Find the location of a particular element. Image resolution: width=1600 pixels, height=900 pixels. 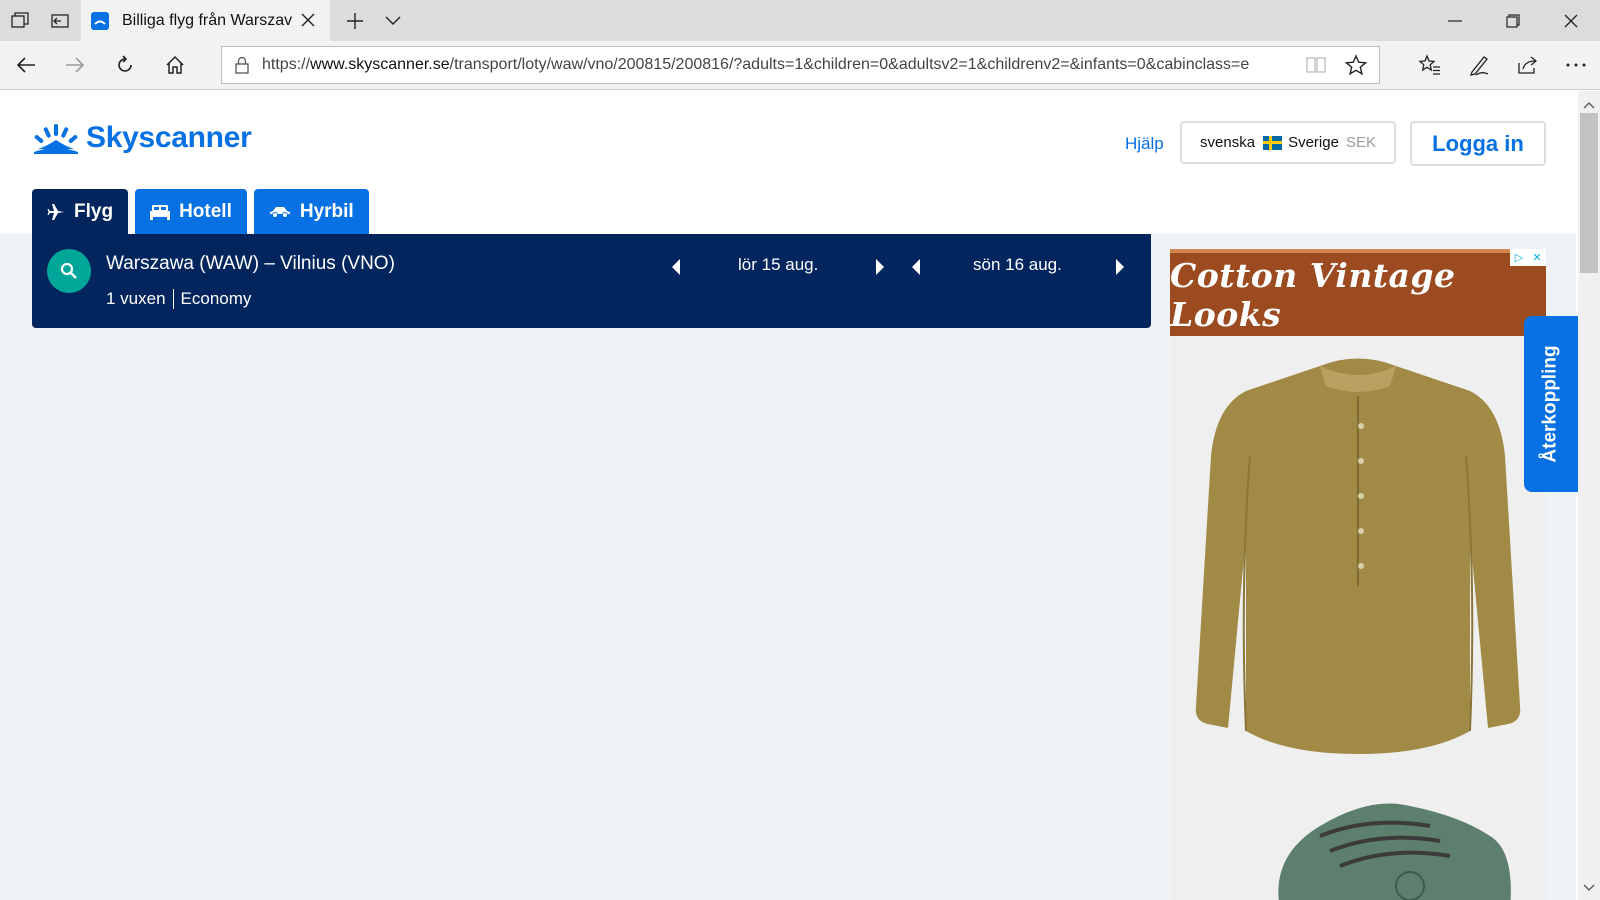

tab-car-hire: Hyrbil is located at coordinates (311, 211).